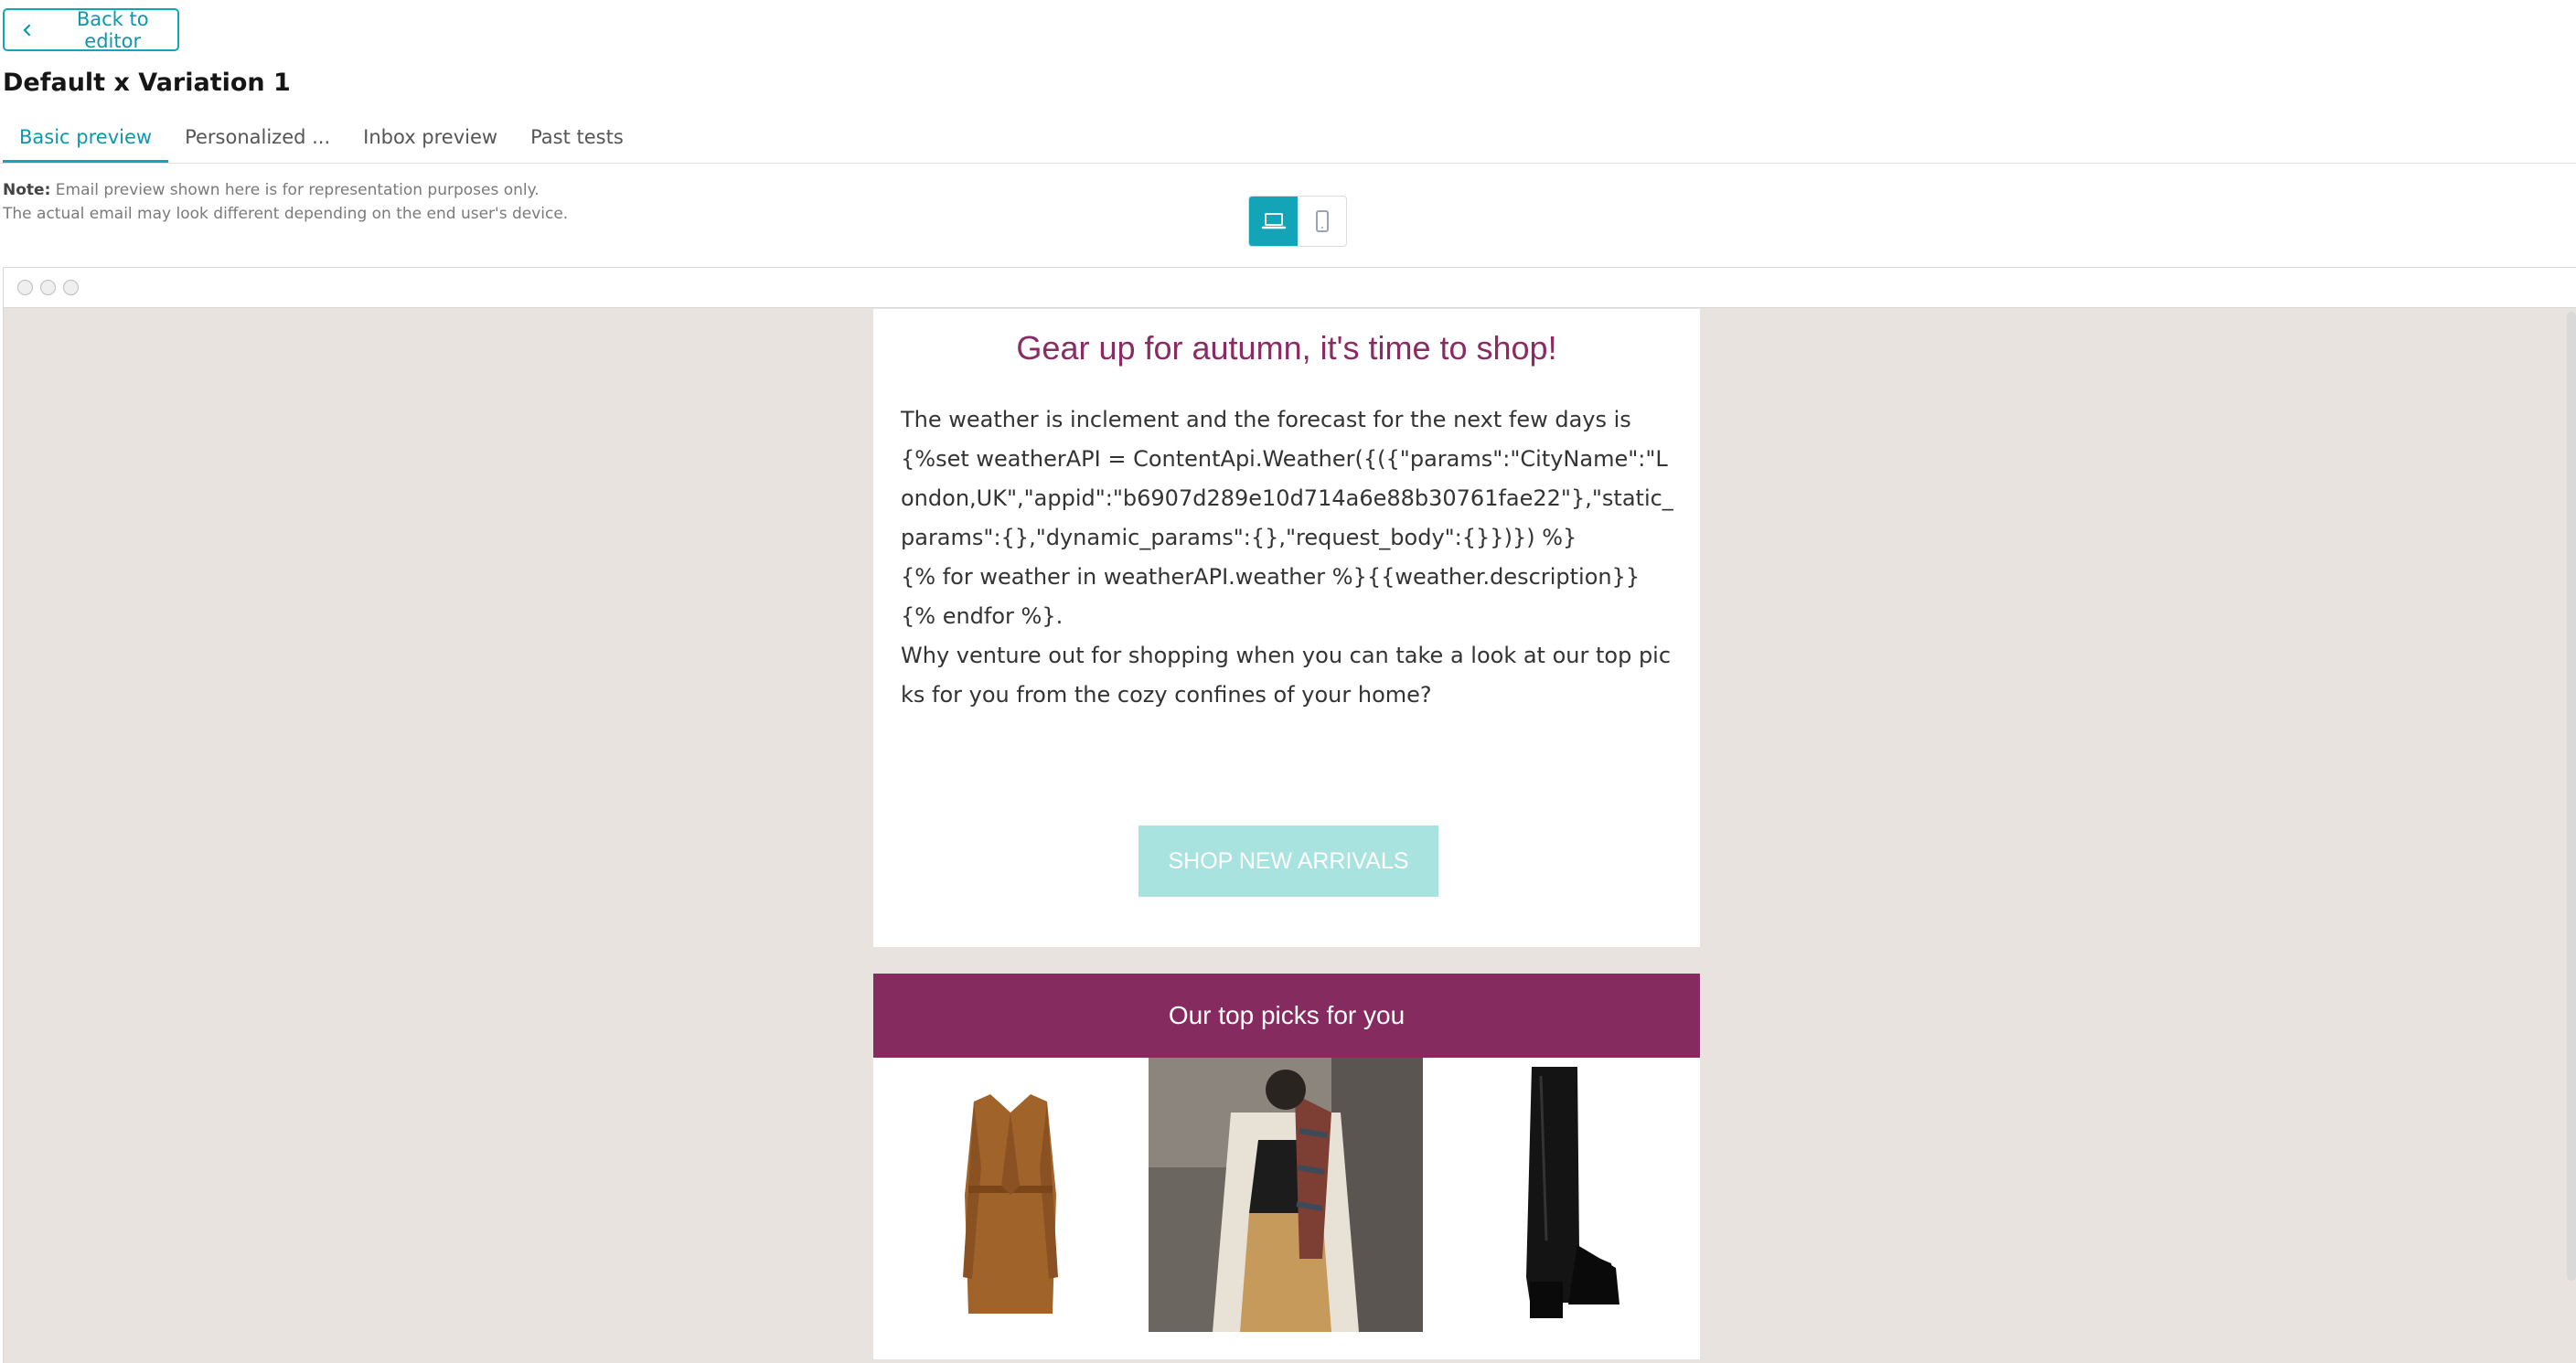 The height and width of the screenshot is (1363, 2576). I want to click on boot-image, so click(1561, 1195).